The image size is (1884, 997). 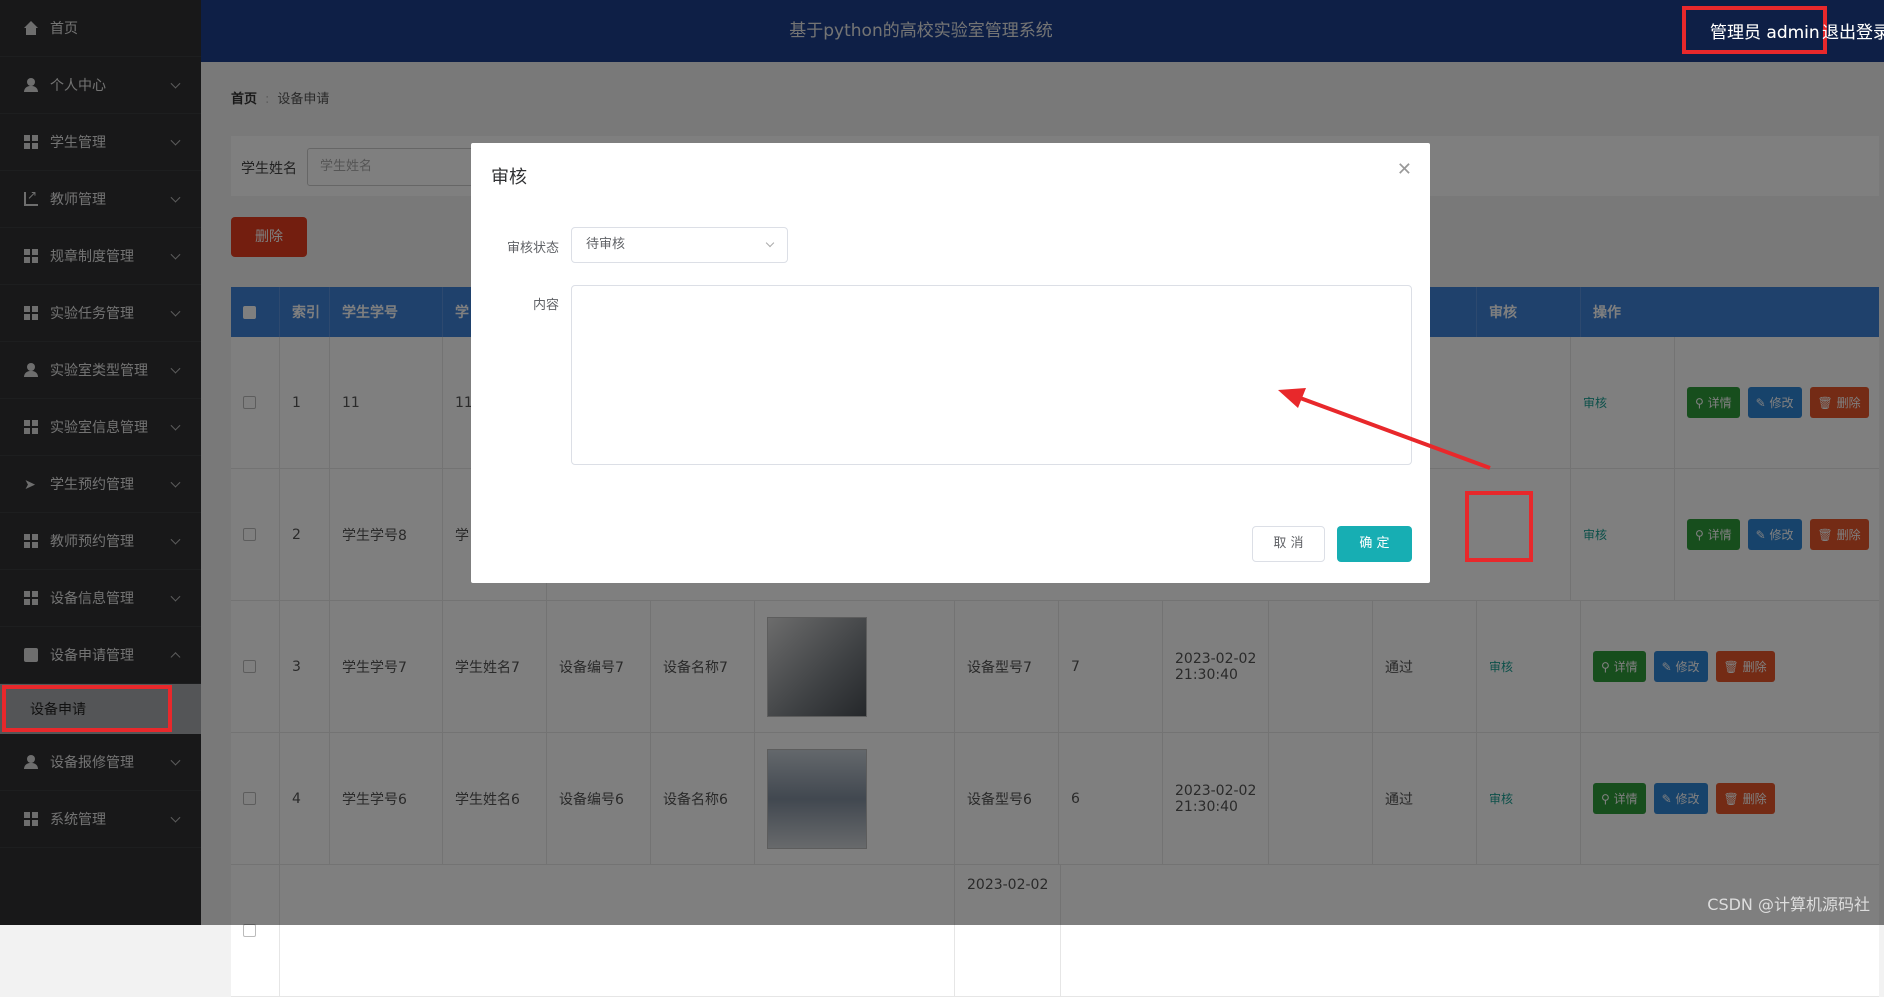 I want to click on watermark: CSDN @计算机源码社, so click(x=1788, y=904).